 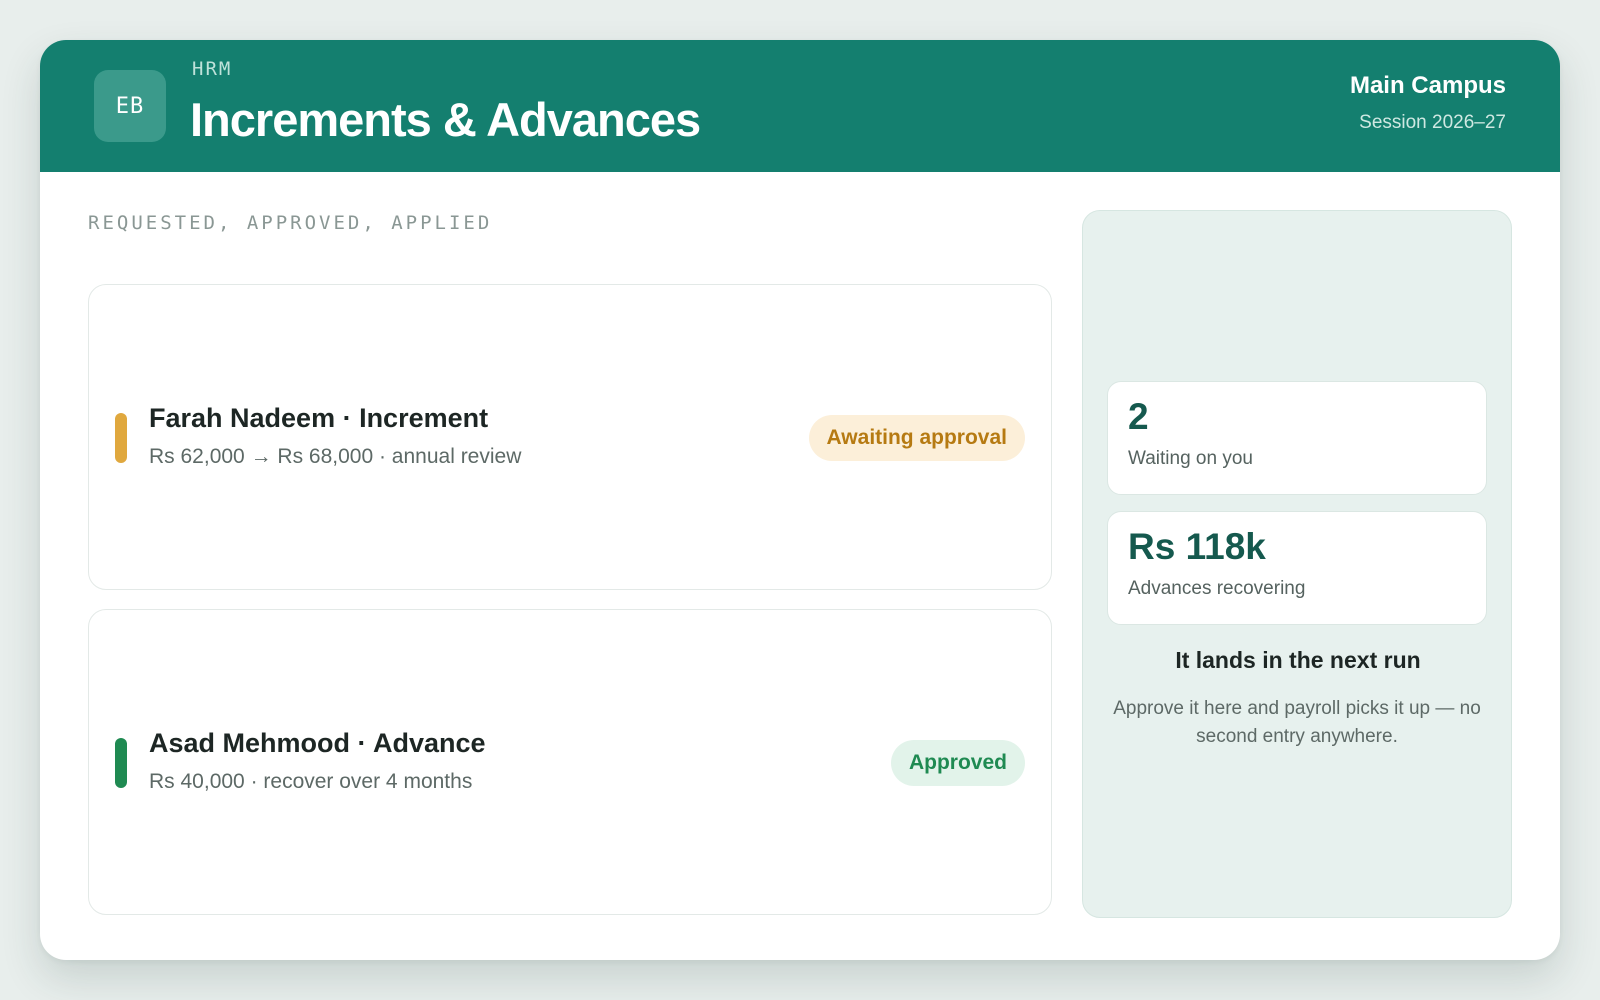 I want to click on note-title: It lands in the next run, so click(x=1298, y=660).